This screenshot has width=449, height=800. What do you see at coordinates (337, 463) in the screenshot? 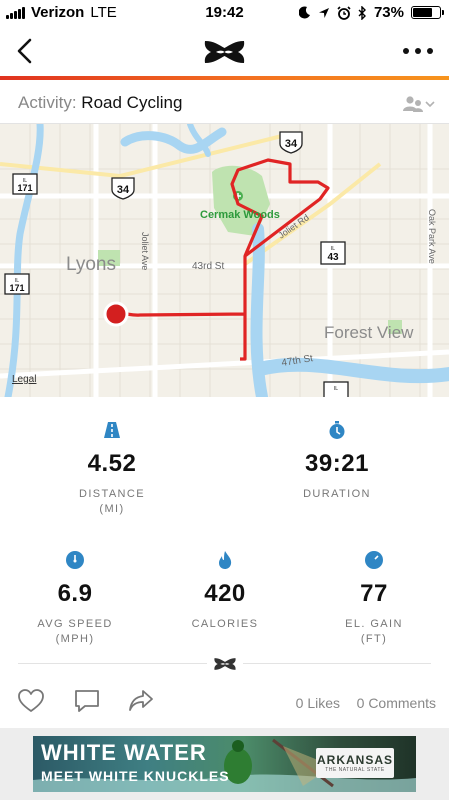
I see `duration-value: 39:21` at bounding box center [337, 463].